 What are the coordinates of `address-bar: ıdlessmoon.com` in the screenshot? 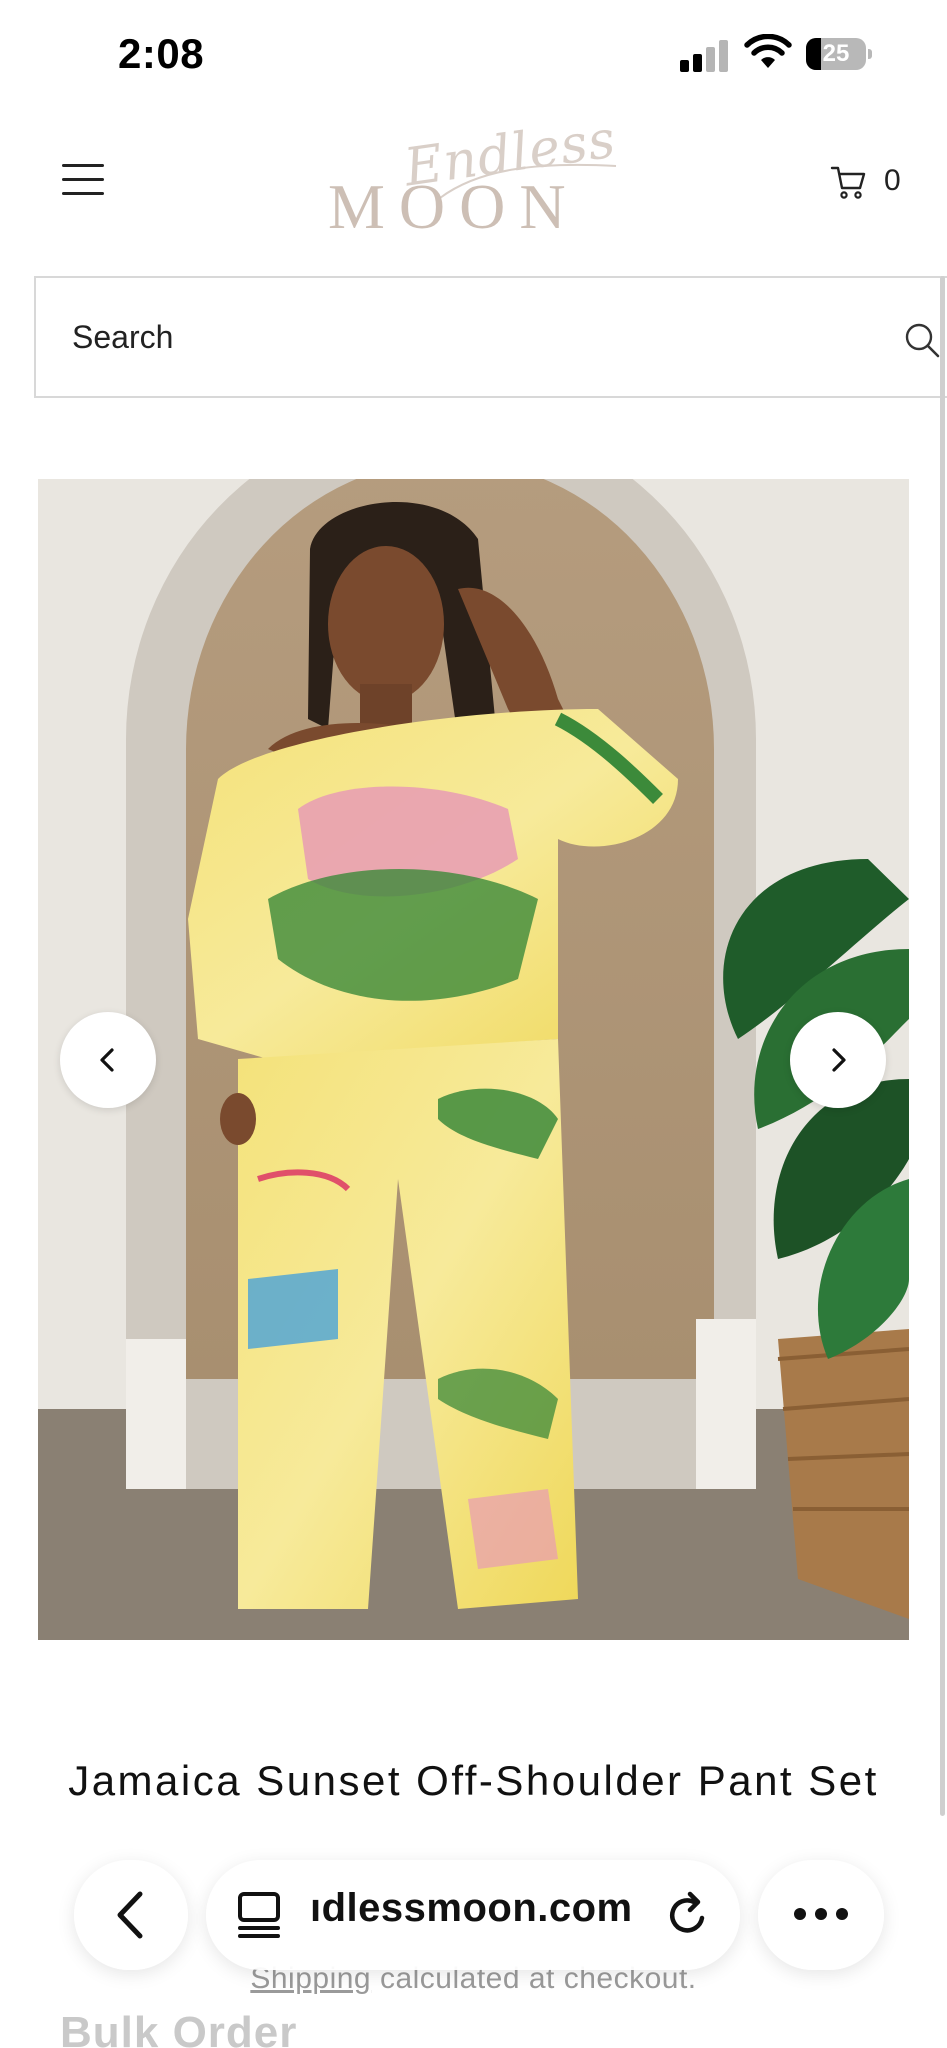 It's located at (473, 1915).